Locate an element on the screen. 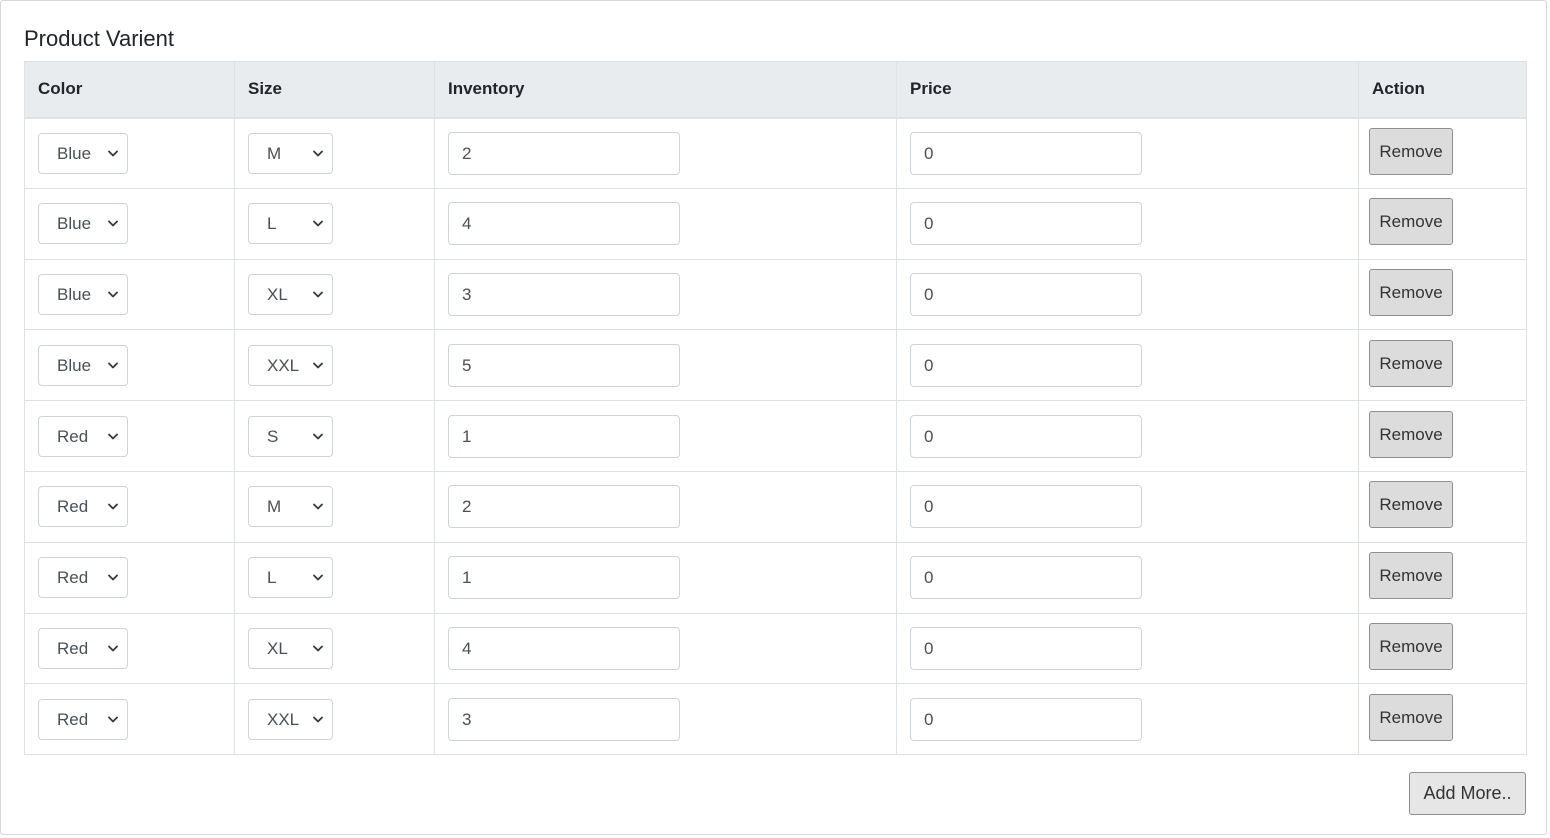 The width and height of the screenshot is (1550, 838). size-select-value: XXL is located at coordinates (283, 719).